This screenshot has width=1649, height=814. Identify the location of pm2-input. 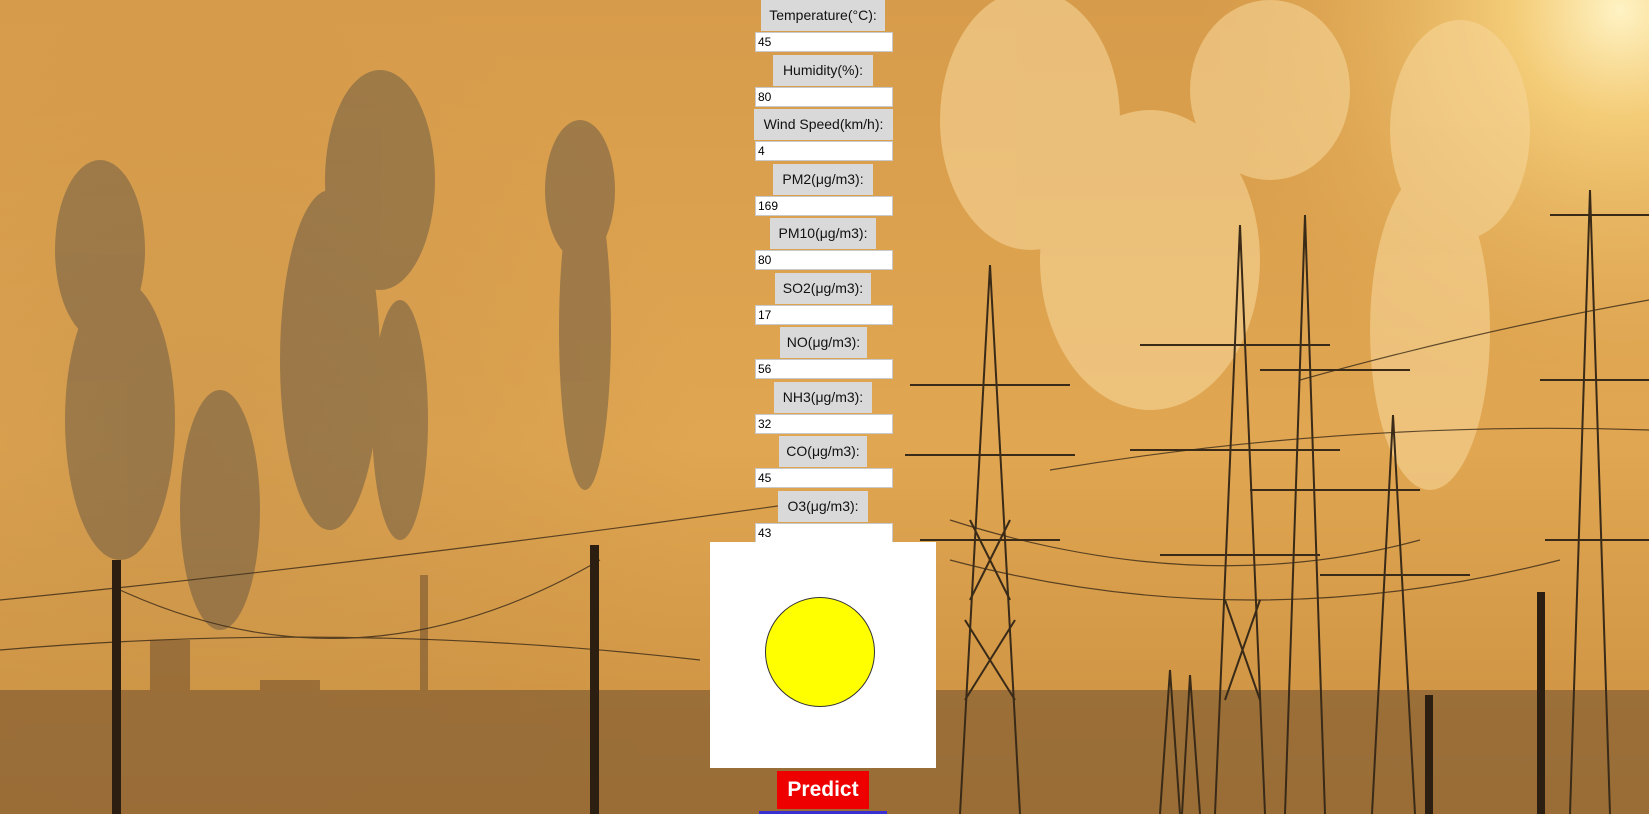
(824, 206).